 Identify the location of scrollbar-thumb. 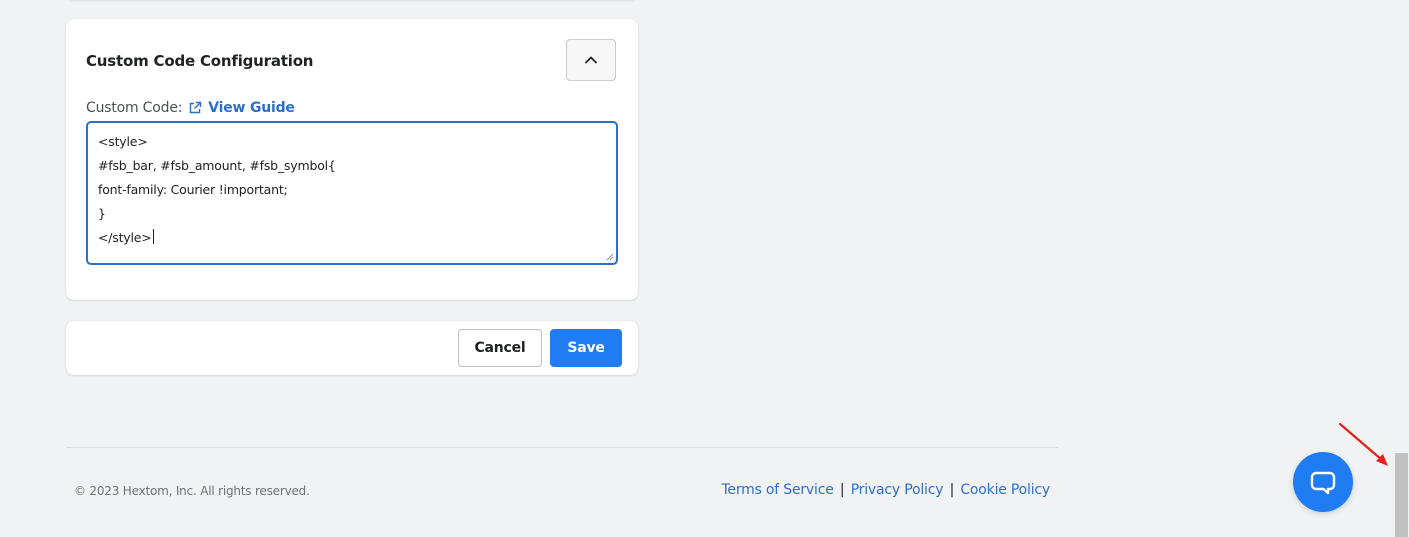
(1401, 495).